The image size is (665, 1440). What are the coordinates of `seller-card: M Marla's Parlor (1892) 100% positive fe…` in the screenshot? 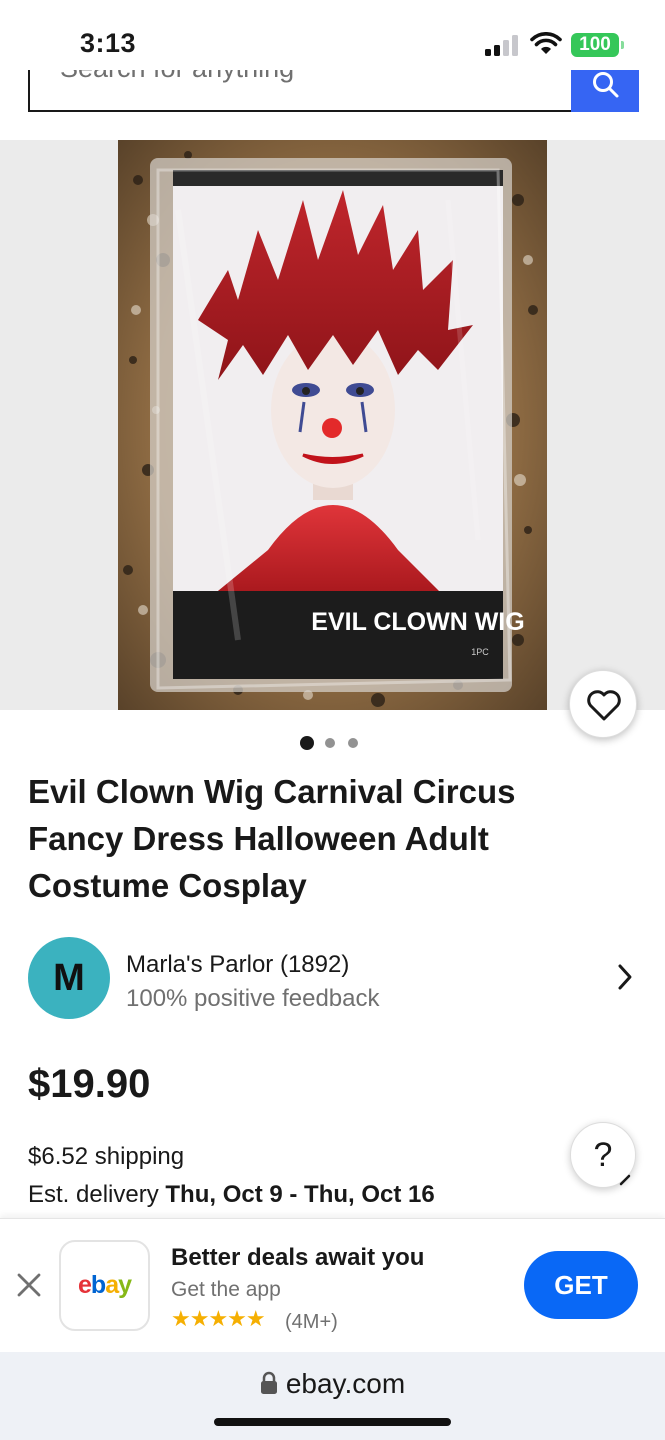 It's located at (333, 978).